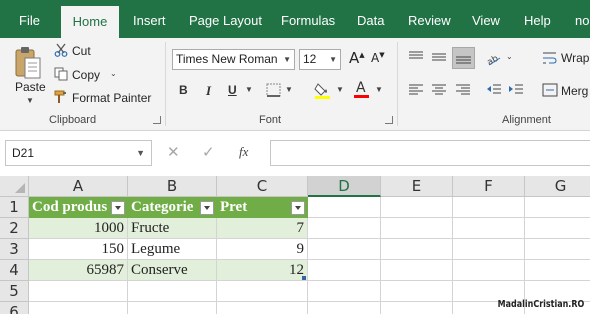 The width and height of the screenshot is (590, 314). I want to click on row-header-5: 5, so click(14, 291).